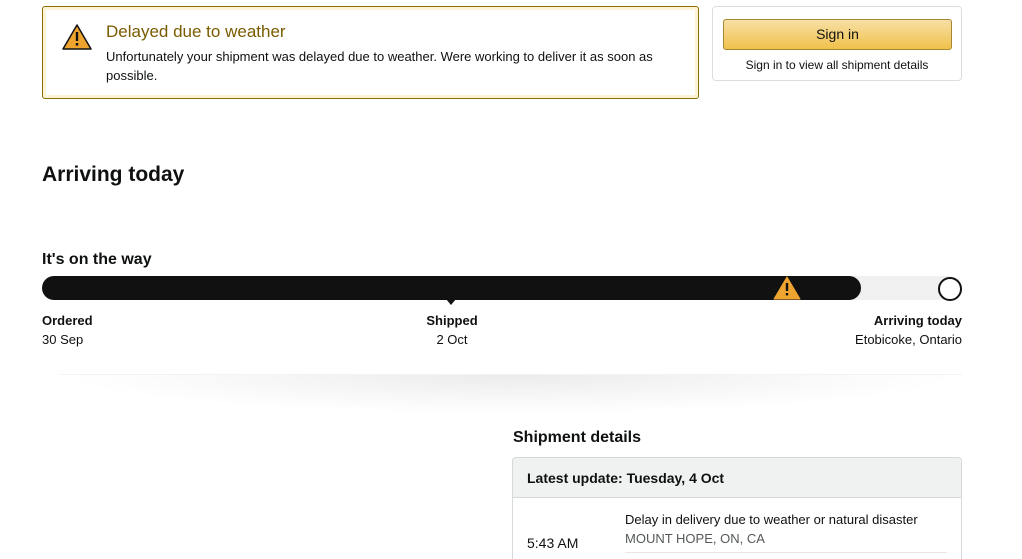 The image size is (1022, 559). What do you see at coordinates (553, 543) in the screenshot?
I see `event-time: 5:43 AM` at bounding box center [553, 543].